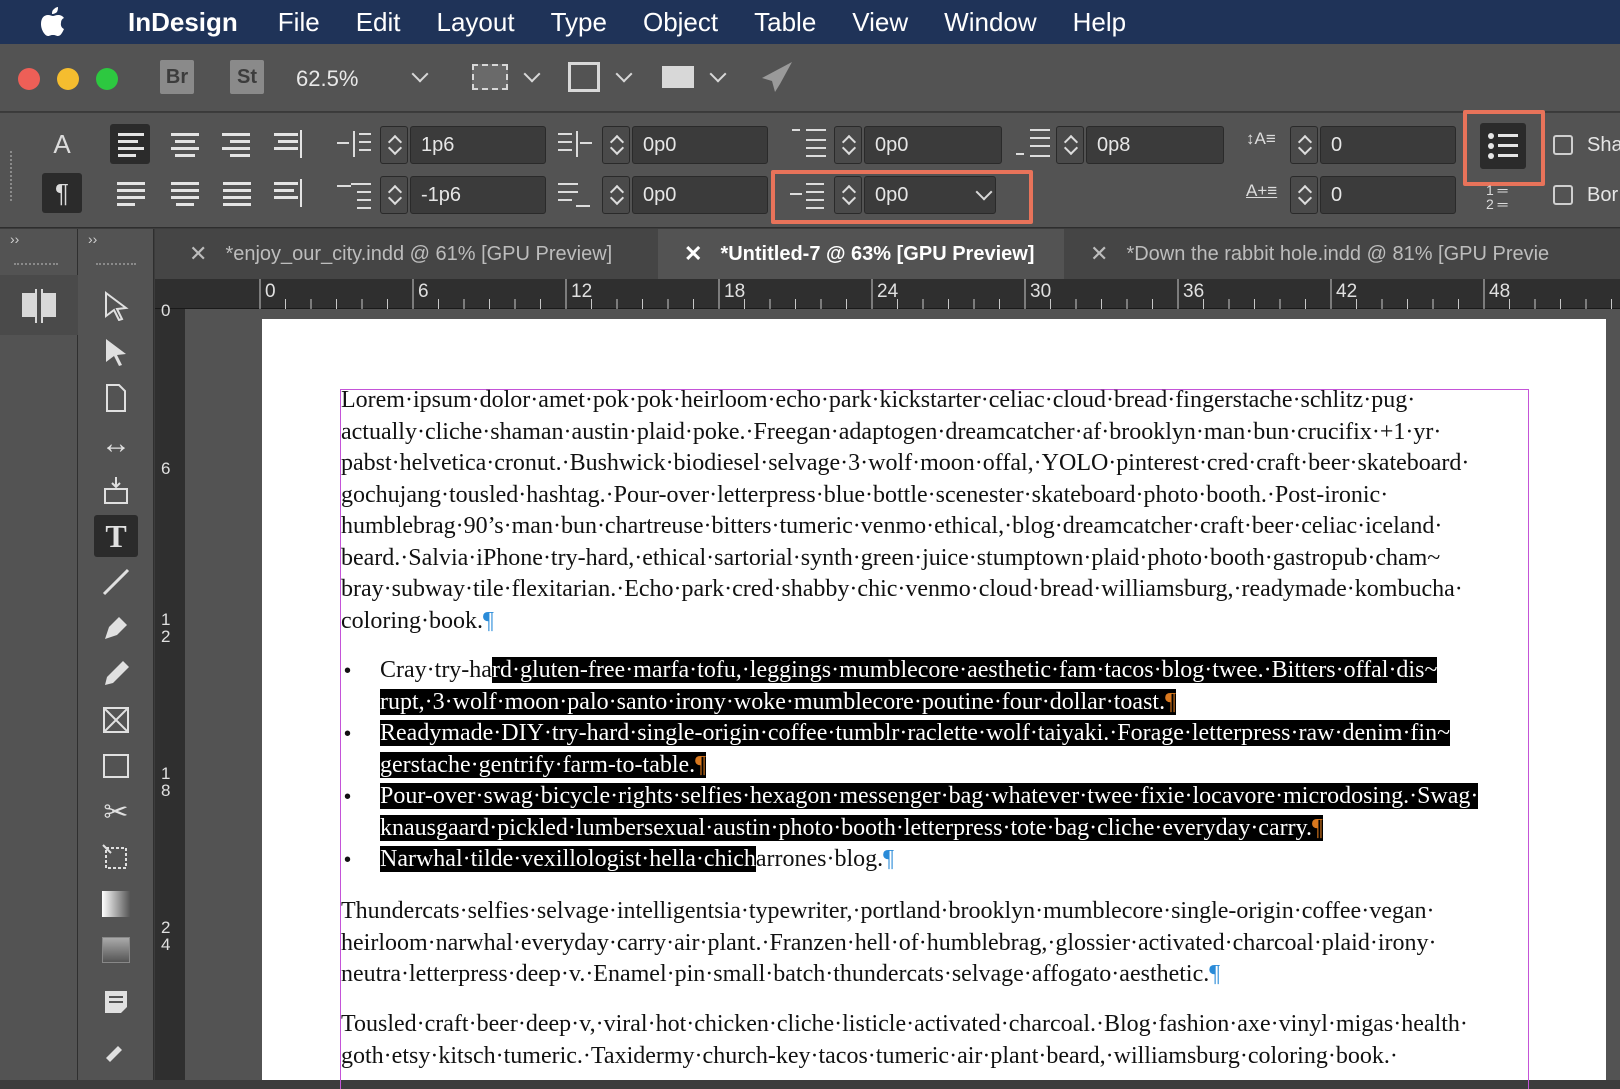 This screenshot has height=1089, width=1620. What do you see at coordinates (116, 582) in the screenshot?
I see `line-tool-icon` at bounding box center [116, 582].